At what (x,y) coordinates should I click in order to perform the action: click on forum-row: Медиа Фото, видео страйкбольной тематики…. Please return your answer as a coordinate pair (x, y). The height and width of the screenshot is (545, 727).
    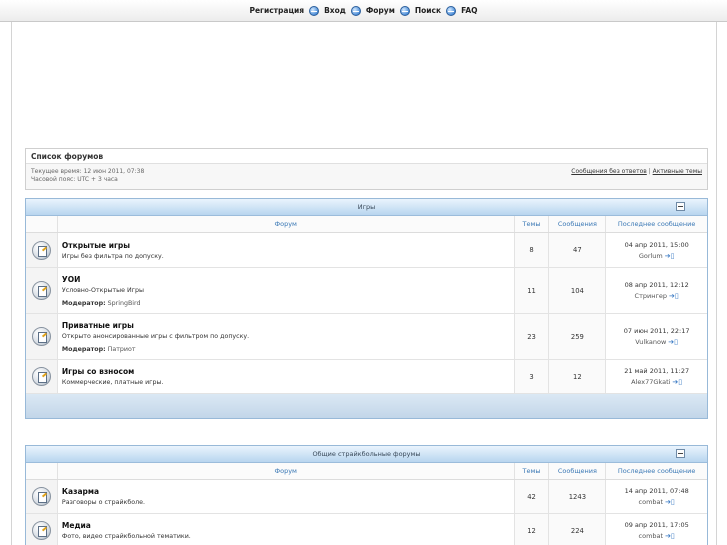
    Looking at the image, I should click on (366, 529).